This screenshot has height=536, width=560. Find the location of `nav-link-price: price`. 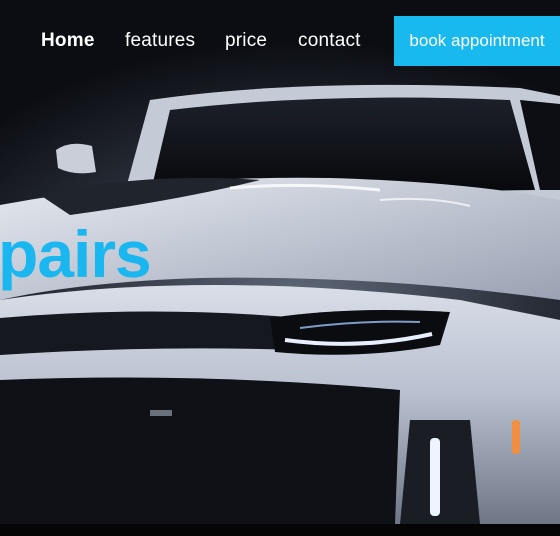

nav-link-price: price is located at coordinates (246, 41).